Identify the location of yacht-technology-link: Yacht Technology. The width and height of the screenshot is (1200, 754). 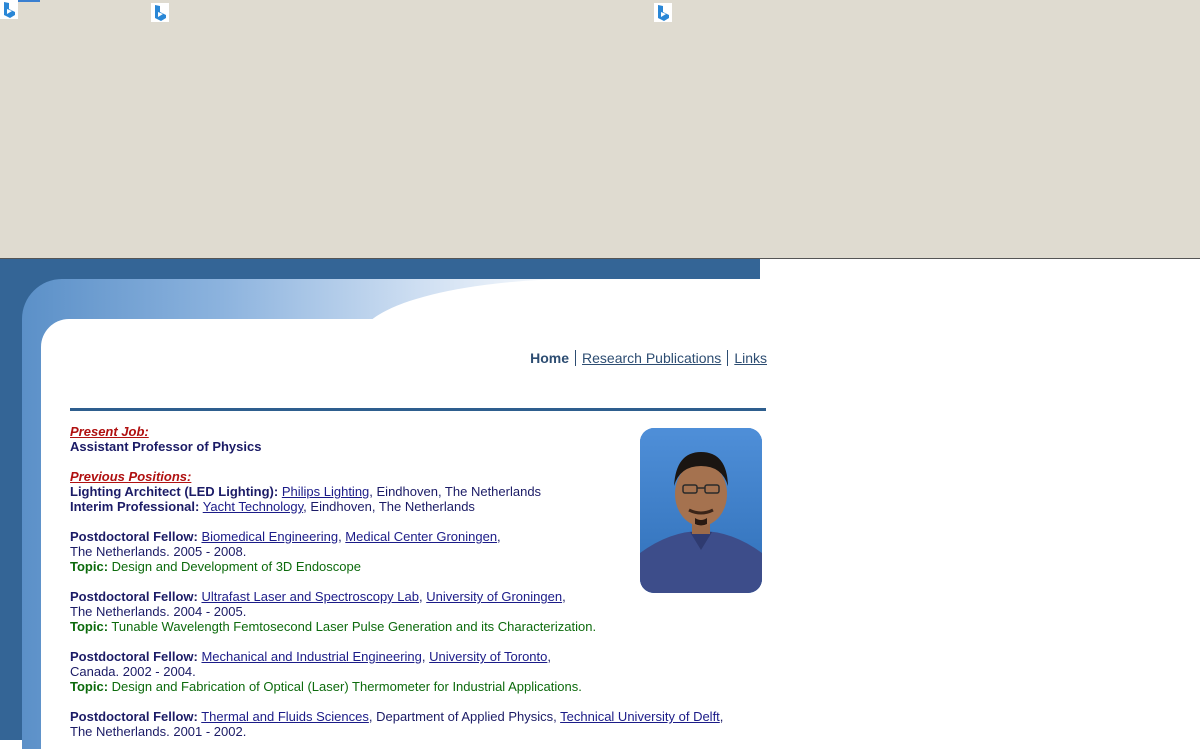
(253, 506).